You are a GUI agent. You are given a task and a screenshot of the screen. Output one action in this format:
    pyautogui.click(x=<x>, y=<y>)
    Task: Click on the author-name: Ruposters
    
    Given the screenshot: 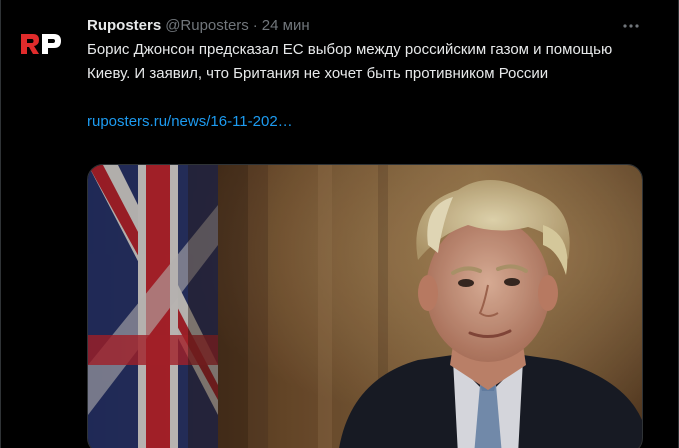 What is the action you would take?
    pyautogui.click(x=124, y=26)
    